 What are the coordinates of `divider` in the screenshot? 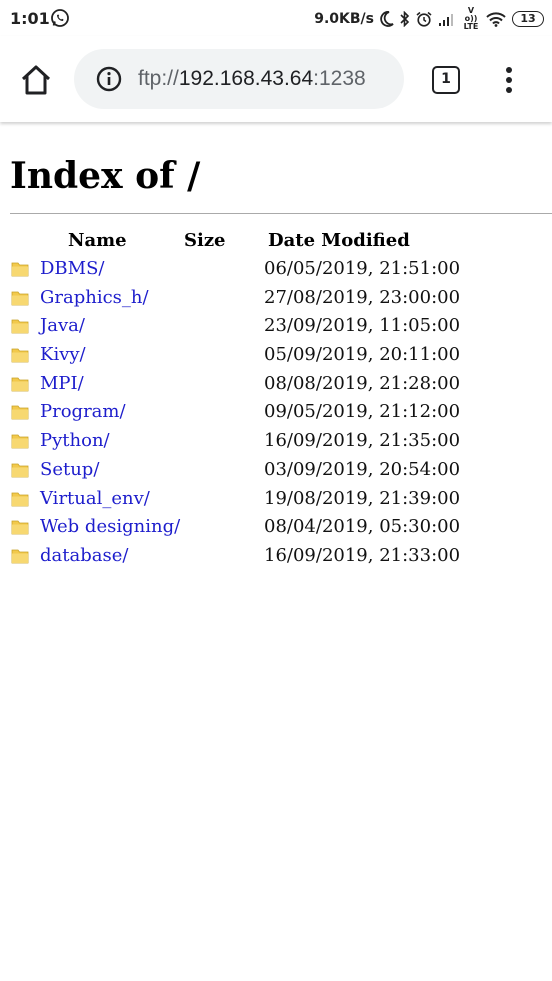 It's located at (281, 213).